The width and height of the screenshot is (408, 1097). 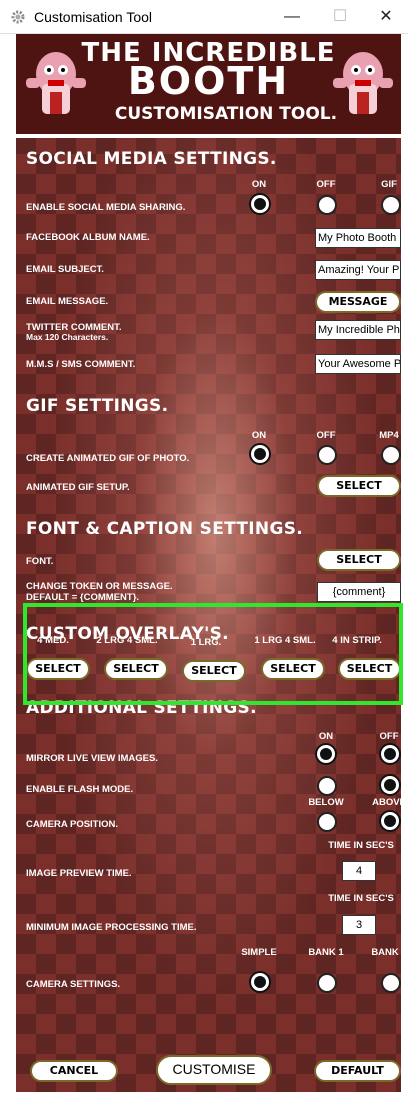 I want to click on camera-col-bank2: BANK 2, so click(x=386, y=952).